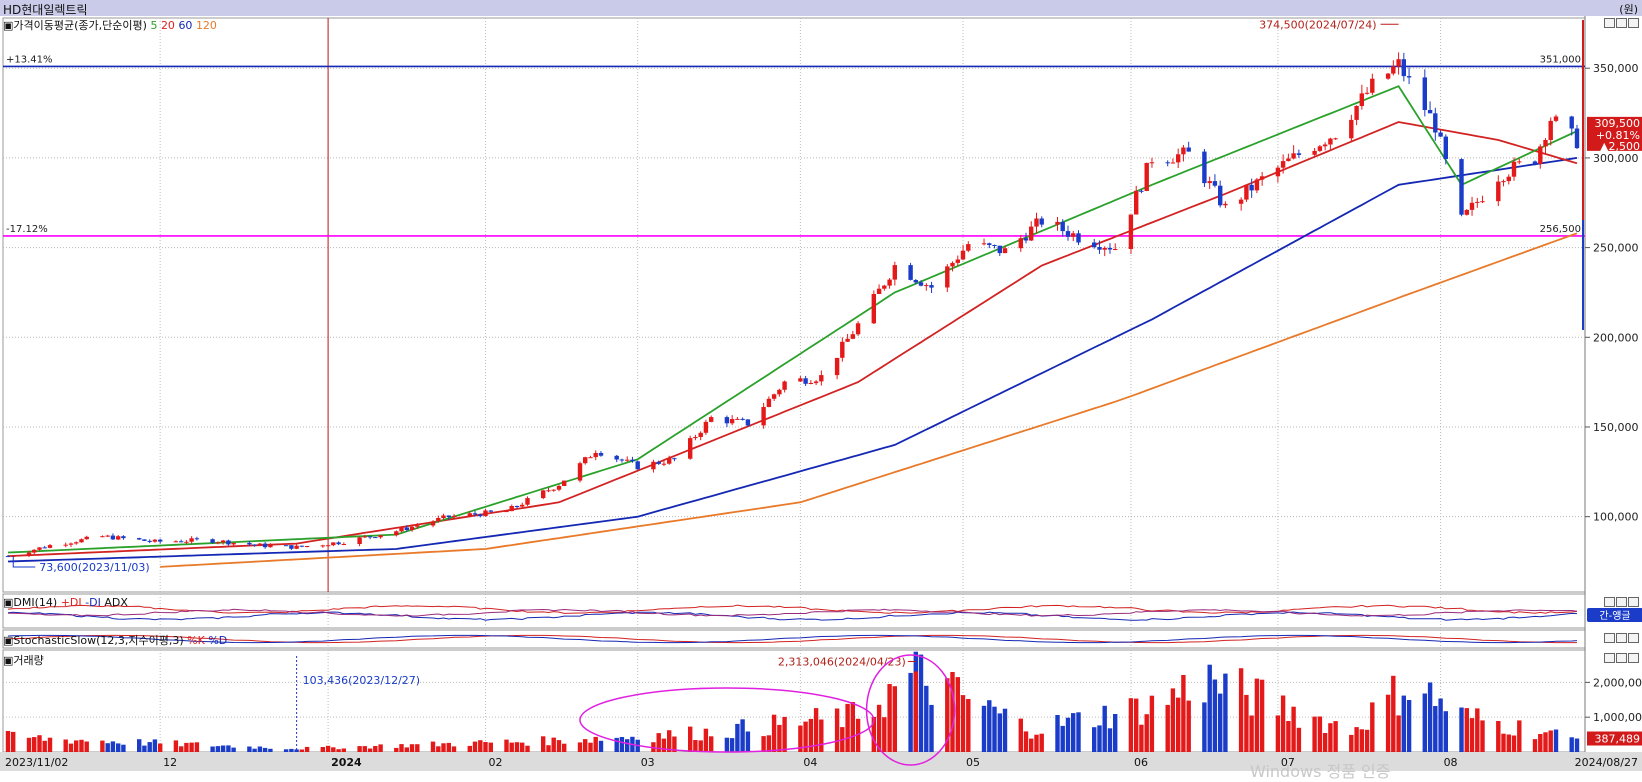 Image resolution: width=1642 pixels, height=782 pixels. I want to click on windows-watermark: Windows 정품 인증, so click(1320, 771).